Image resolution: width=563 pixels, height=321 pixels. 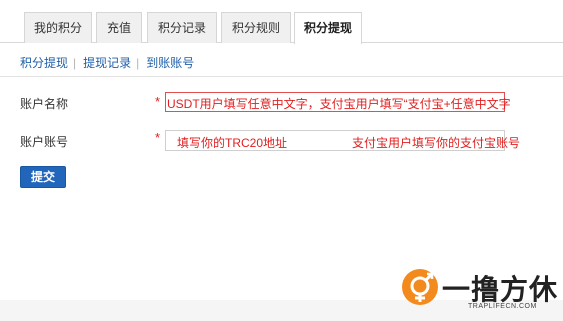 What do you see at coordinates (328, 28) in the screenshot?
I see `tab-points-withdraw: 积分提现` at bounding box center [328, 28].